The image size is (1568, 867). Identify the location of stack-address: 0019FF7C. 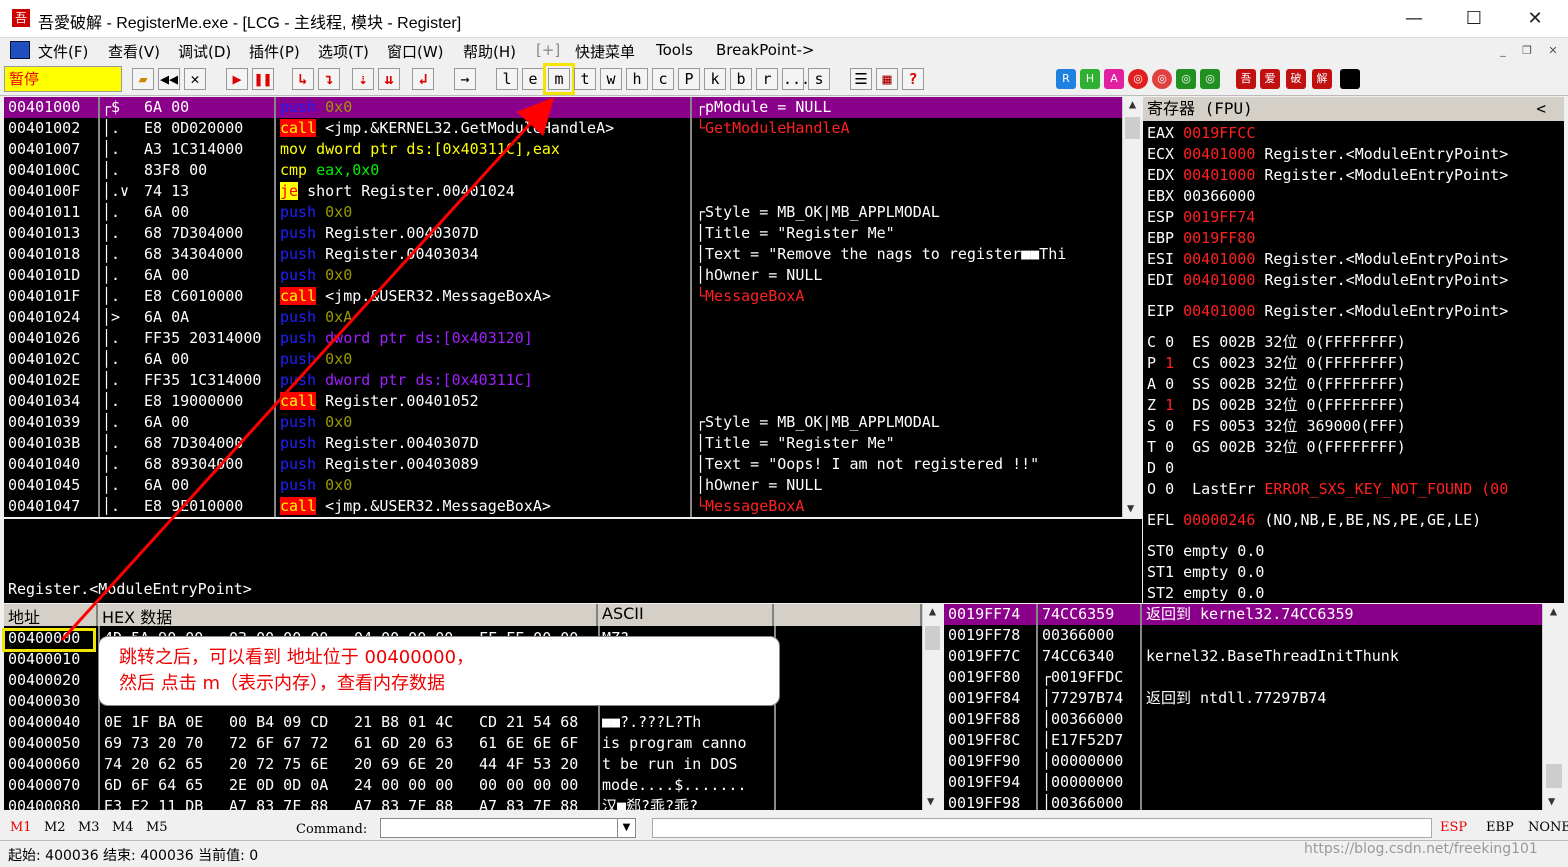
(984, 656).